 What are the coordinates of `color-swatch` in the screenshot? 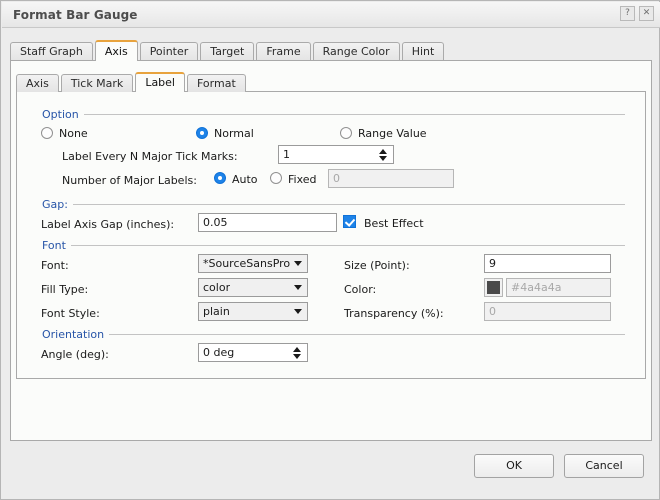 It's located at (493, 287).